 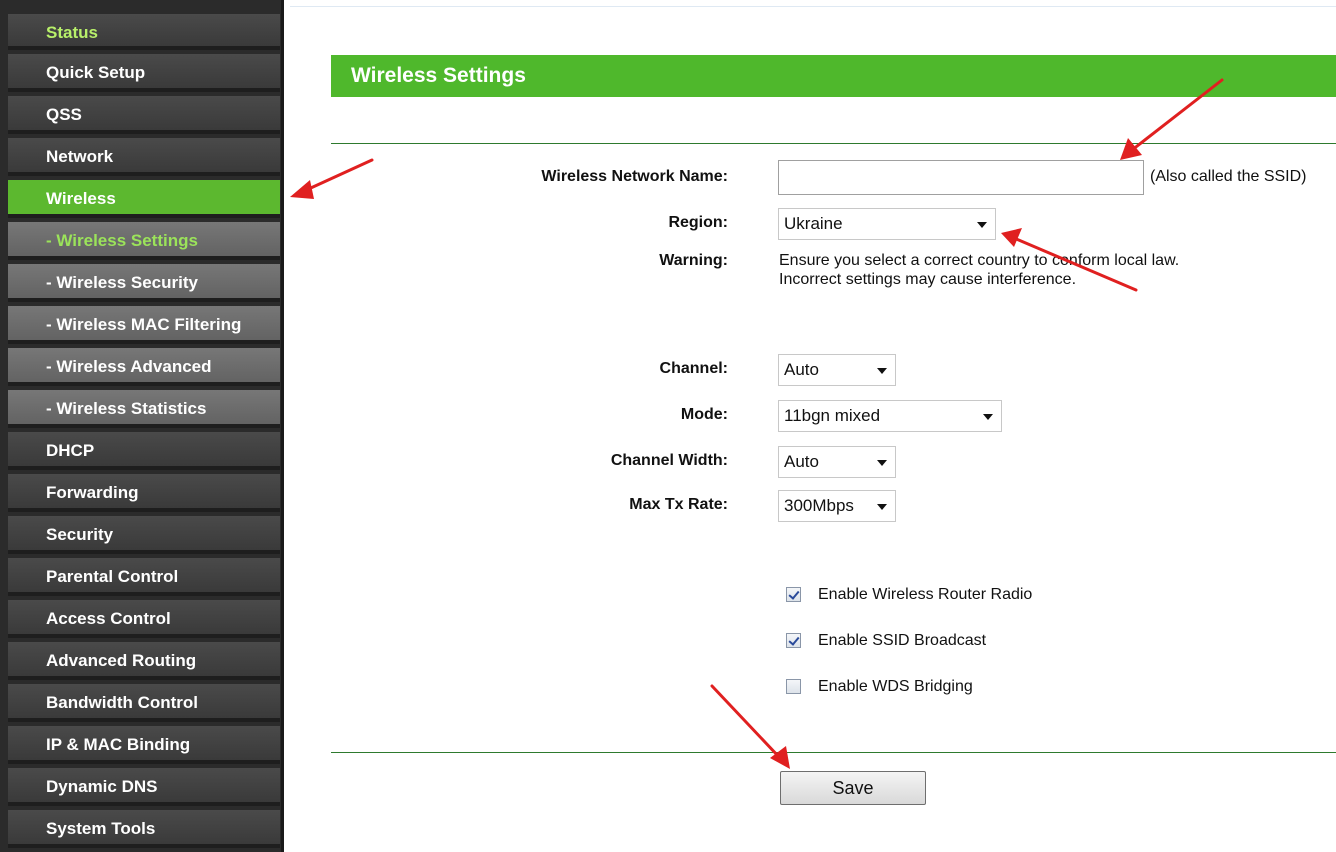 I want to click on region-select: Ukraine, so click(x=887, y=224).